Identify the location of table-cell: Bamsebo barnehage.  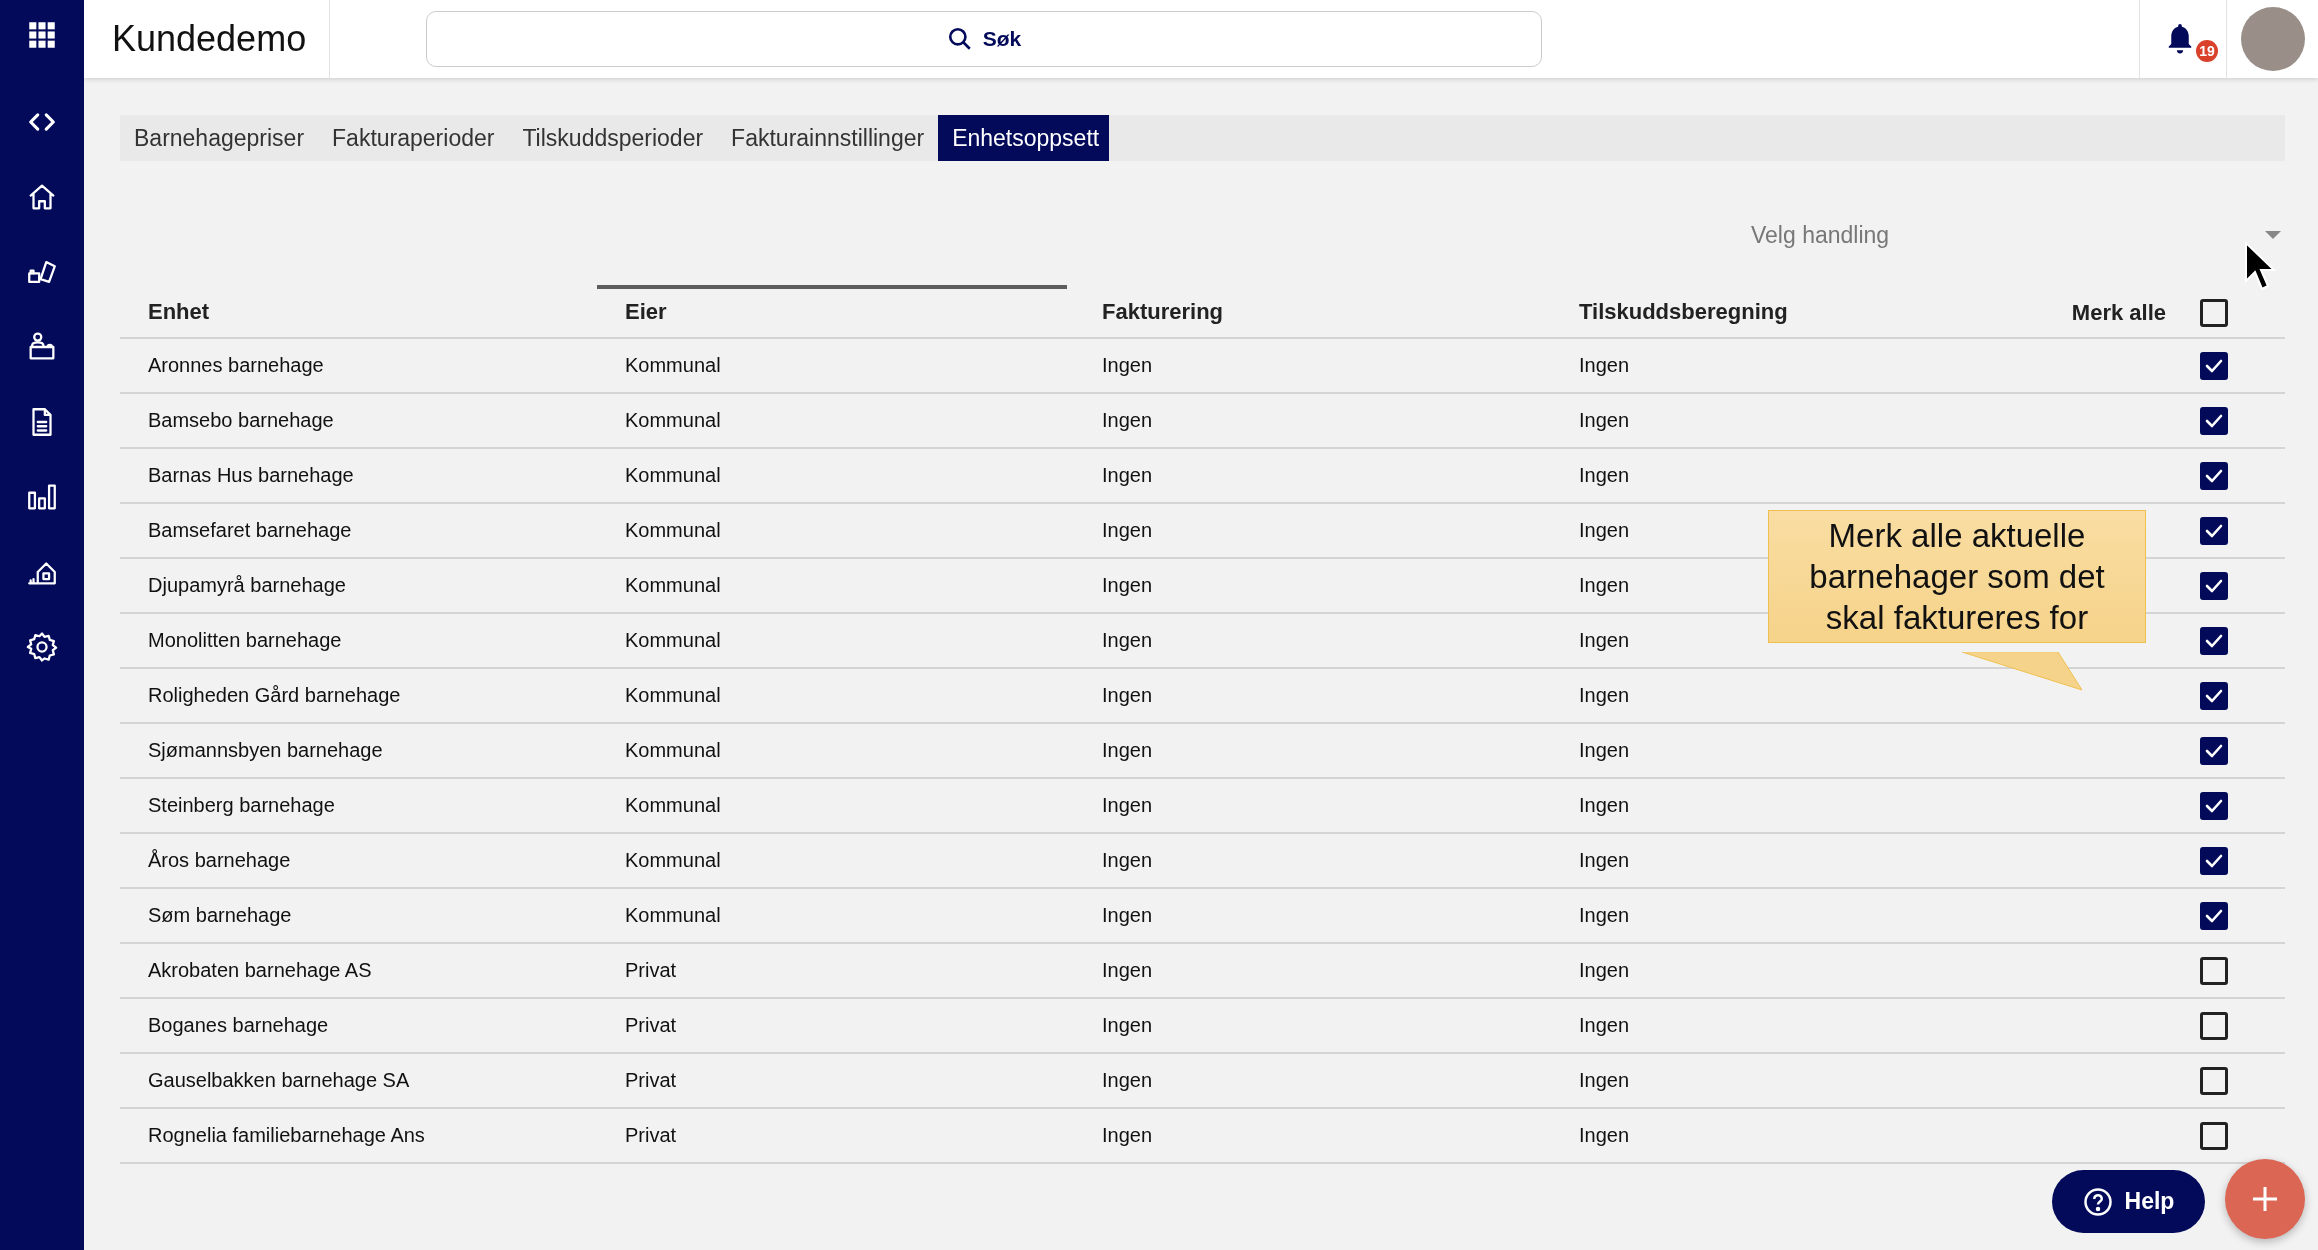
(241, 420).